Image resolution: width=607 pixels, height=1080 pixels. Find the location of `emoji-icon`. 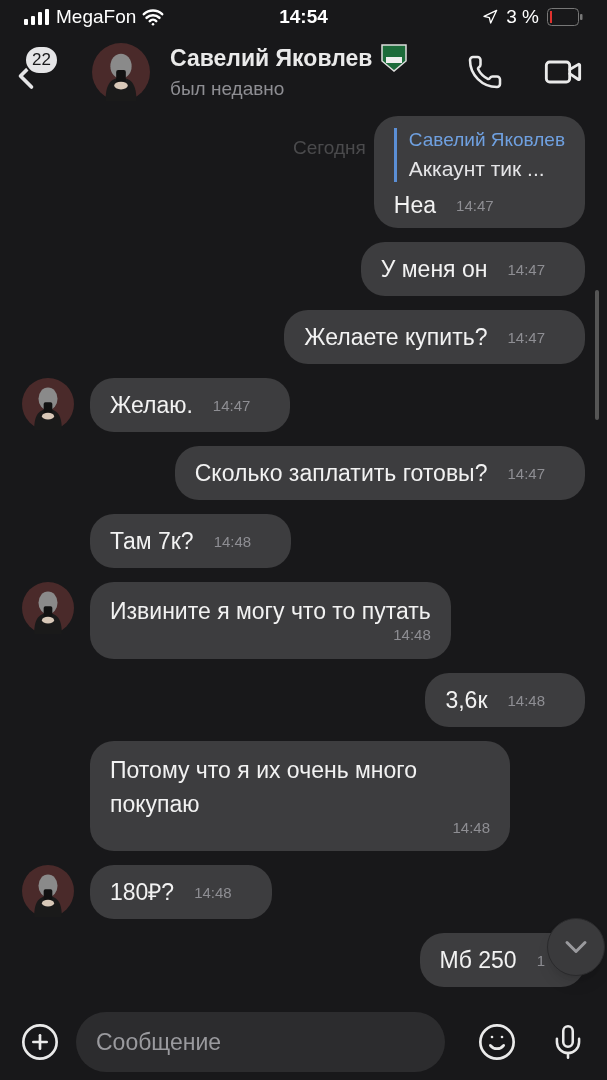

emoji-icon is located at coordinates (497, 1042).